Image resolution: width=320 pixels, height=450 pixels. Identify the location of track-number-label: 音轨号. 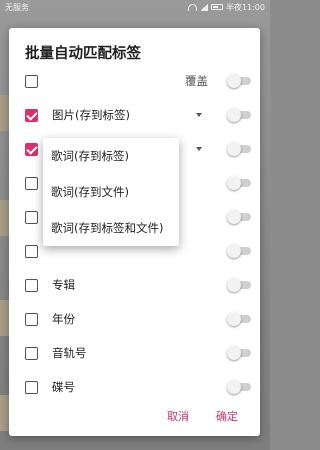
(69, 353).